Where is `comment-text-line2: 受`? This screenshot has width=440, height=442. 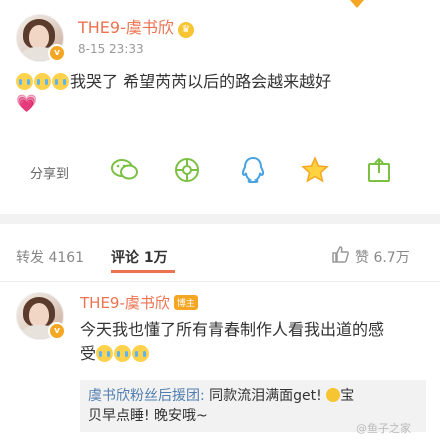 comment-text-line2: 受 is located at coordinates (88, 353).